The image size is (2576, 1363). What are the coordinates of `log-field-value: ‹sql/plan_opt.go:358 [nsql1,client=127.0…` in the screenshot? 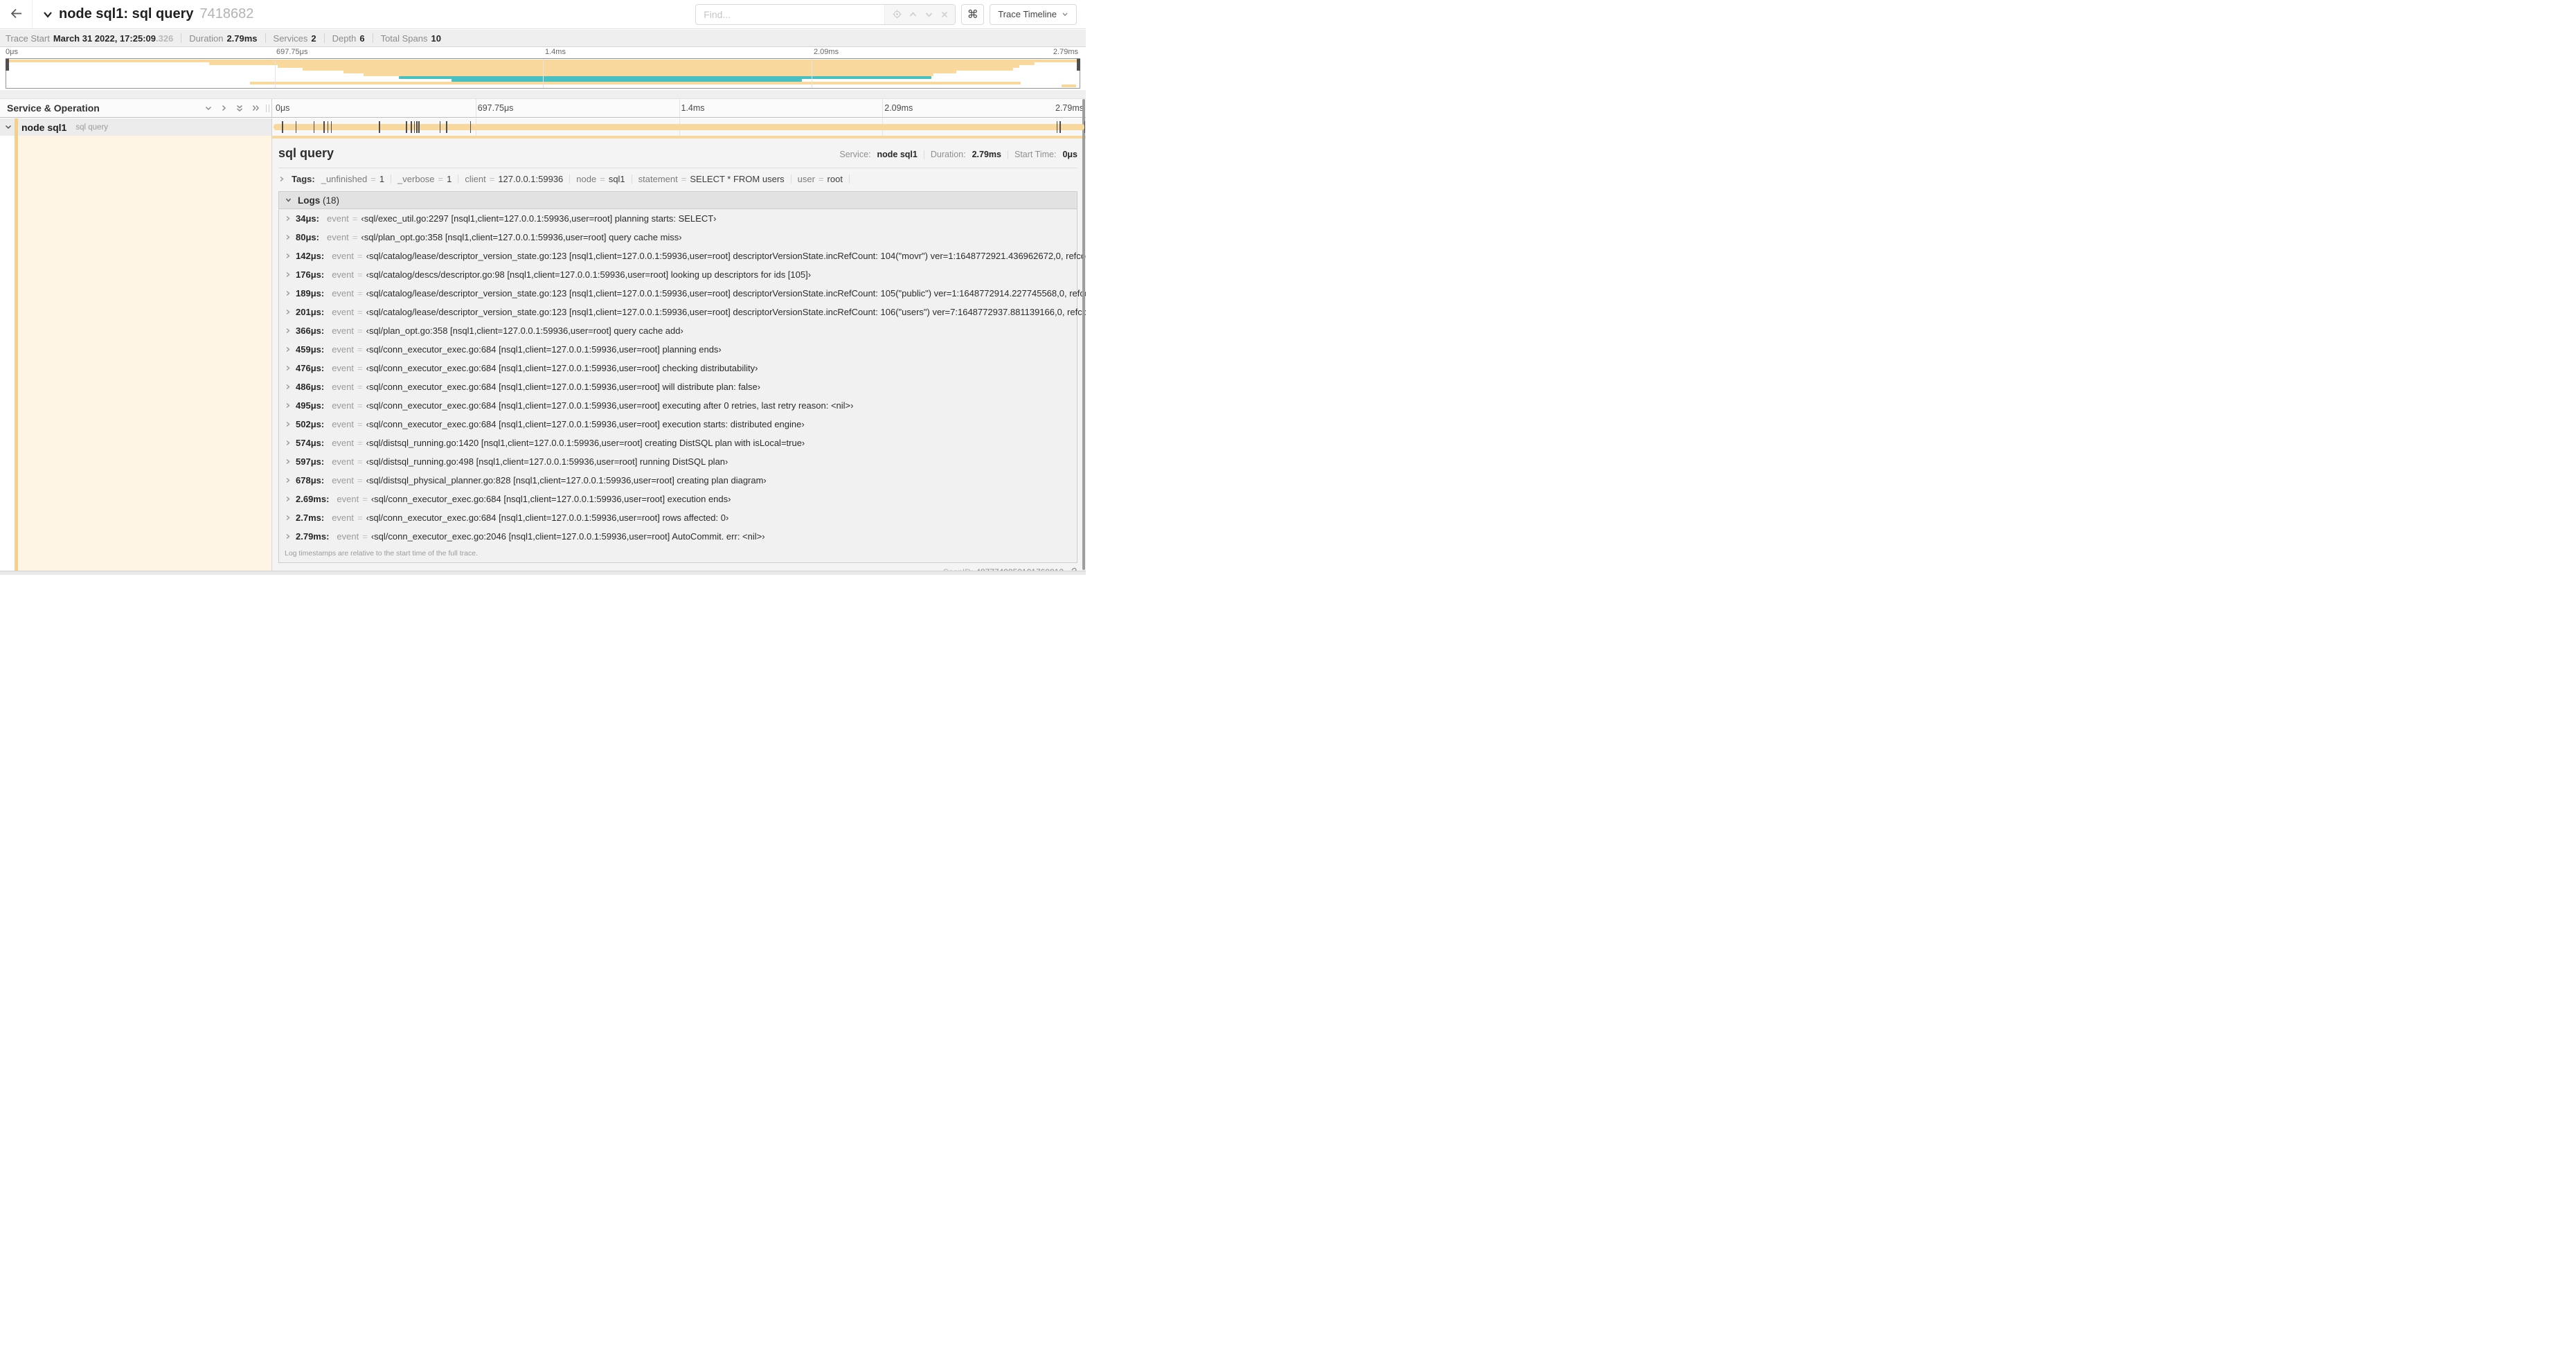 It's located at (521, 237).